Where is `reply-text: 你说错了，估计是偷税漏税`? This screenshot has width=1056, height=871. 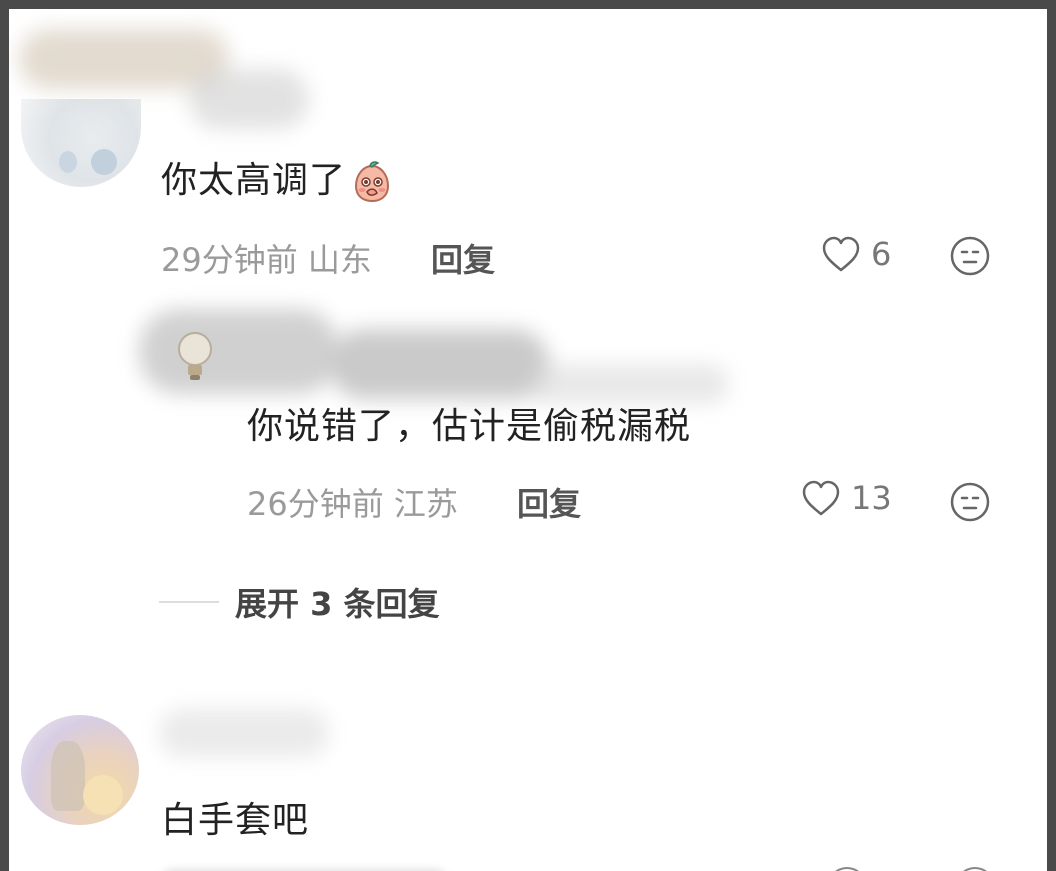 reply-text: 你说错了，估计是偷税漏税 is located at coordinates (469, 426).